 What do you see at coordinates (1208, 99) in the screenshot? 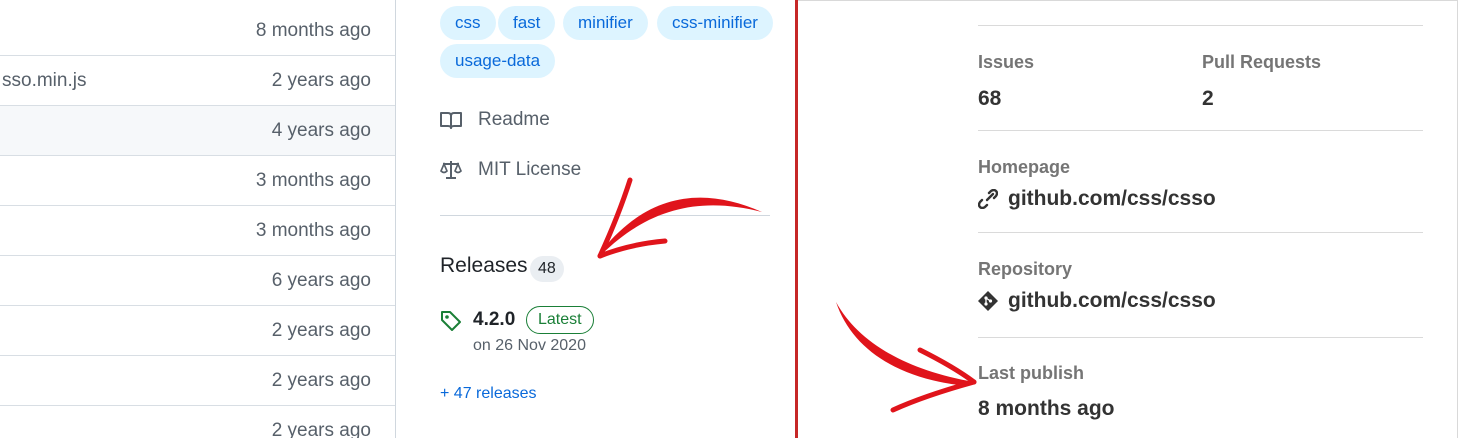
I see `pull-requests-value: 2` at bounding box center [1208, 99].